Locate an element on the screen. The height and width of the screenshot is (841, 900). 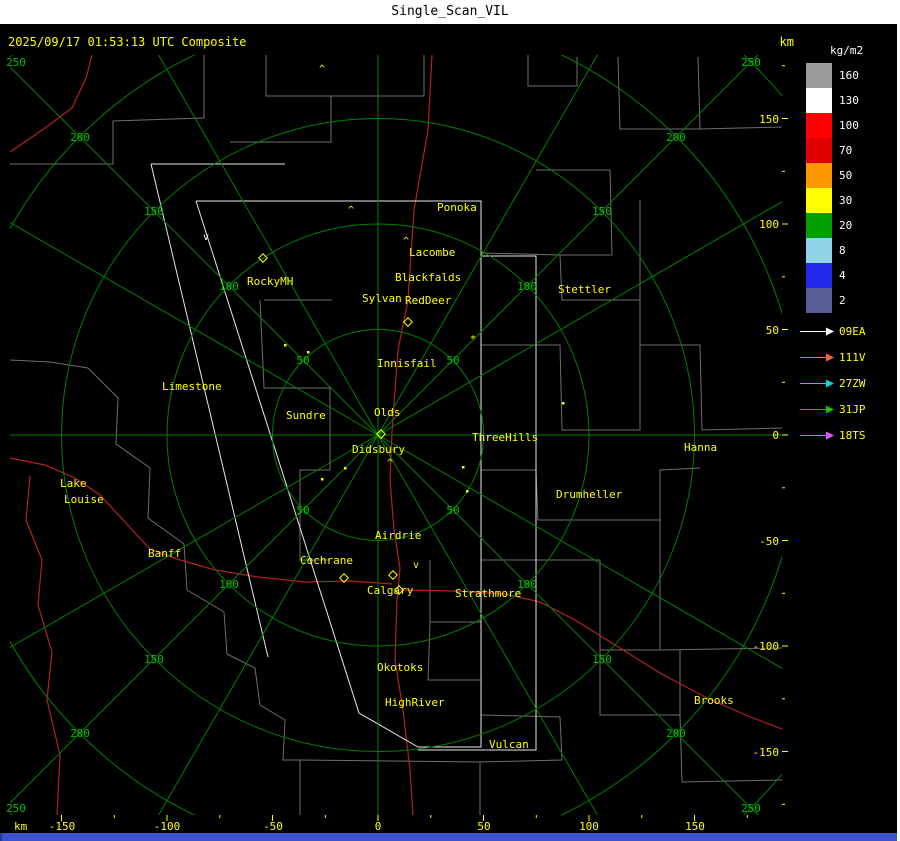
bottom-axis-tick-label: 100 is located at coordinates (589, 826).